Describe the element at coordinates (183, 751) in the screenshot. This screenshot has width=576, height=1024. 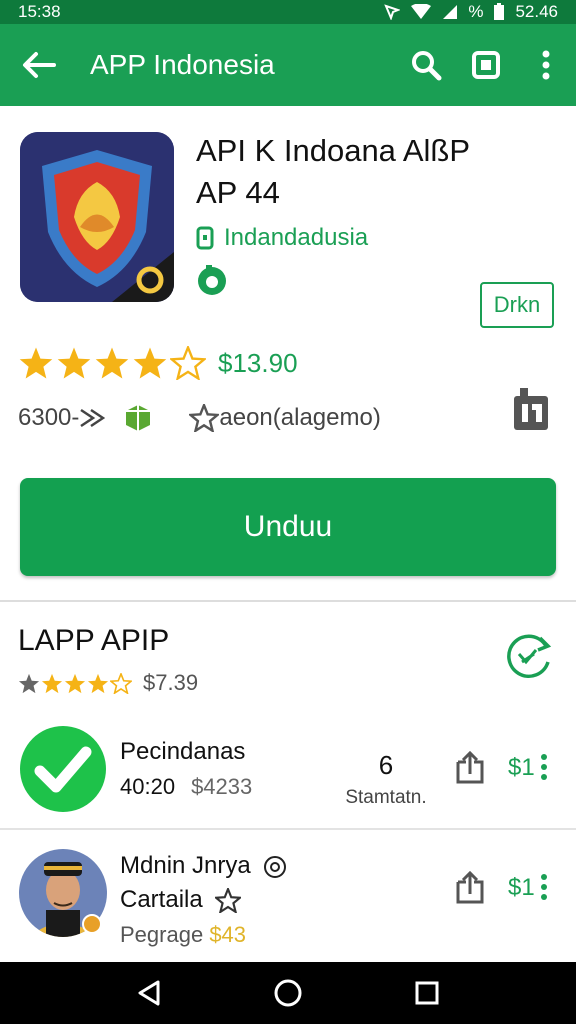
I see `list-item-name: Pecindanas` at that location.